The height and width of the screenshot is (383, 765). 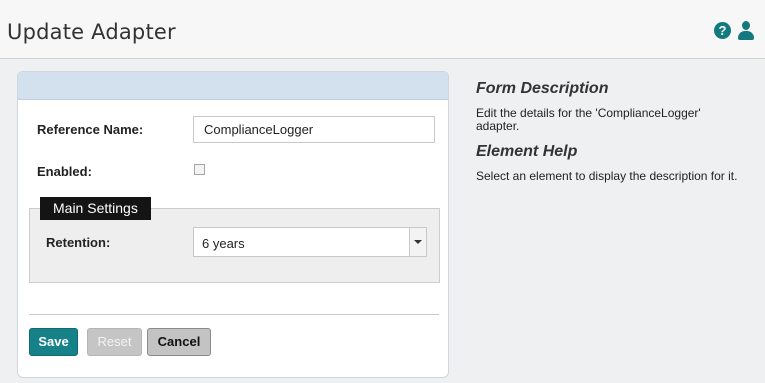 What do you see at coordinates (233, 86) in the screenshot?
I see `form-panel-header` at bounding box center [233, 86].